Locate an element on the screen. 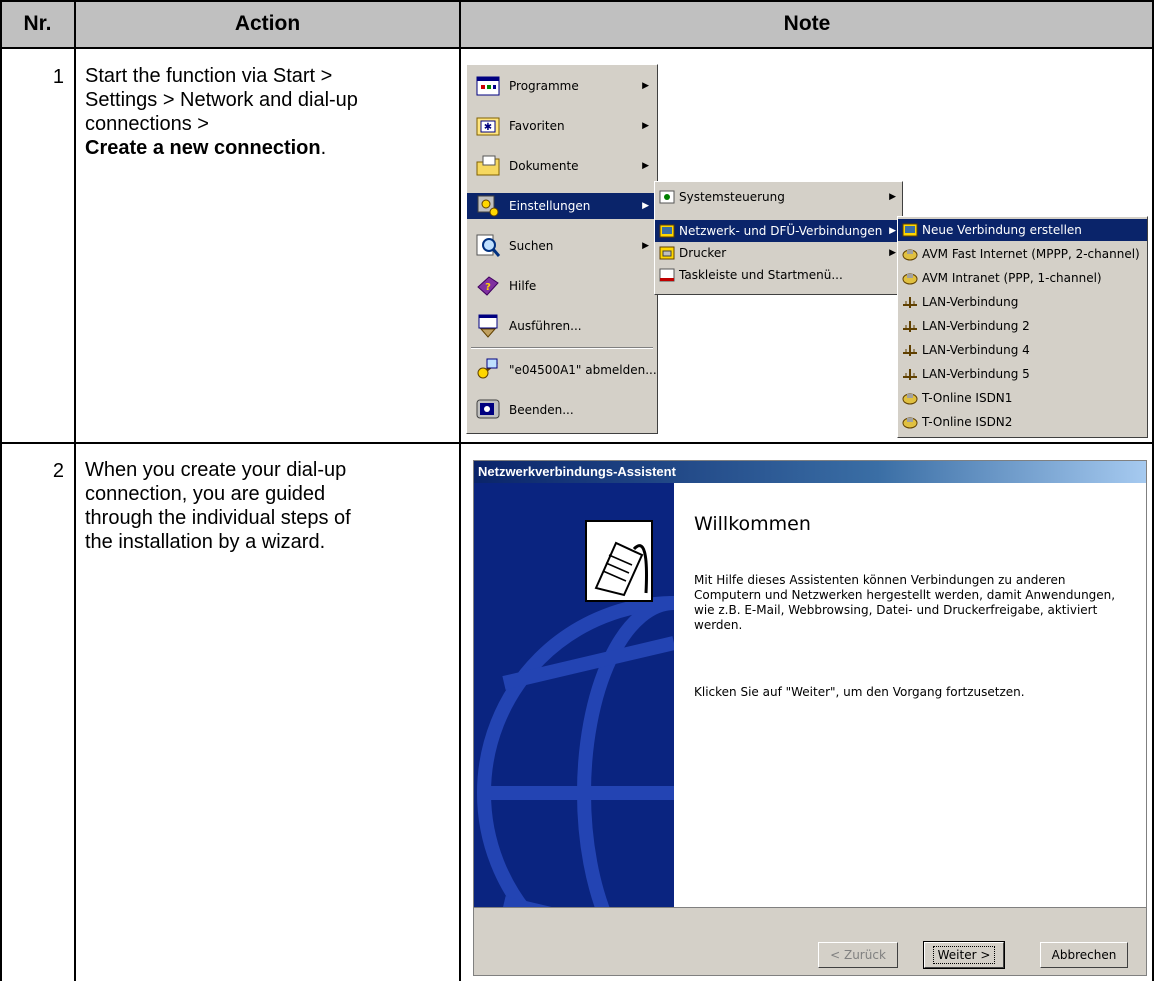 This screenshot has width=1154, height=981. wizard-heading: Willkommen is located at coordinates (752, 524).